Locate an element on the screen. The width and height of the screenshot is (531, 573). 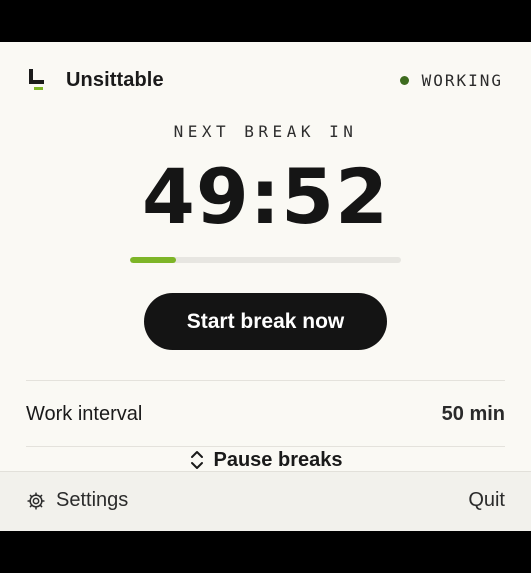
pause-breaks-label: Pause breaks is located at coordinates (278, 459).